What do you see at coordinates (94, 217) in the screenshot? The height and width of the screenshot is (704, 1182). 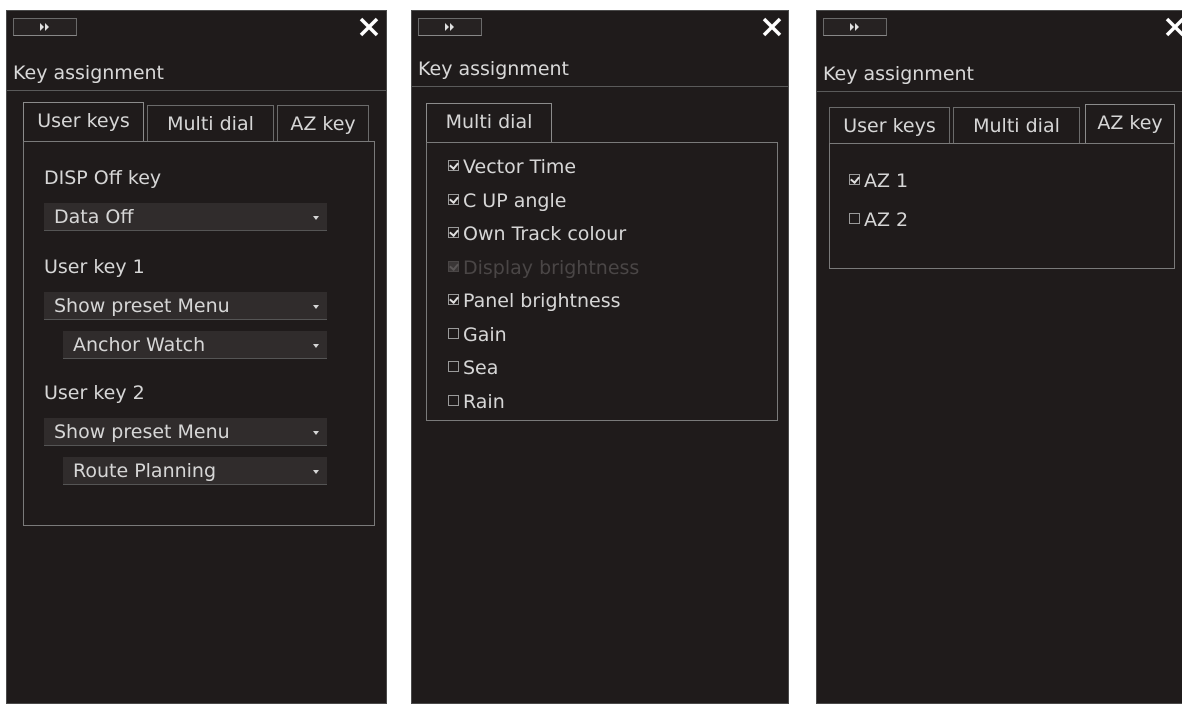 I see `disp-off-value: Data Off` at bounding box center [94, 217].